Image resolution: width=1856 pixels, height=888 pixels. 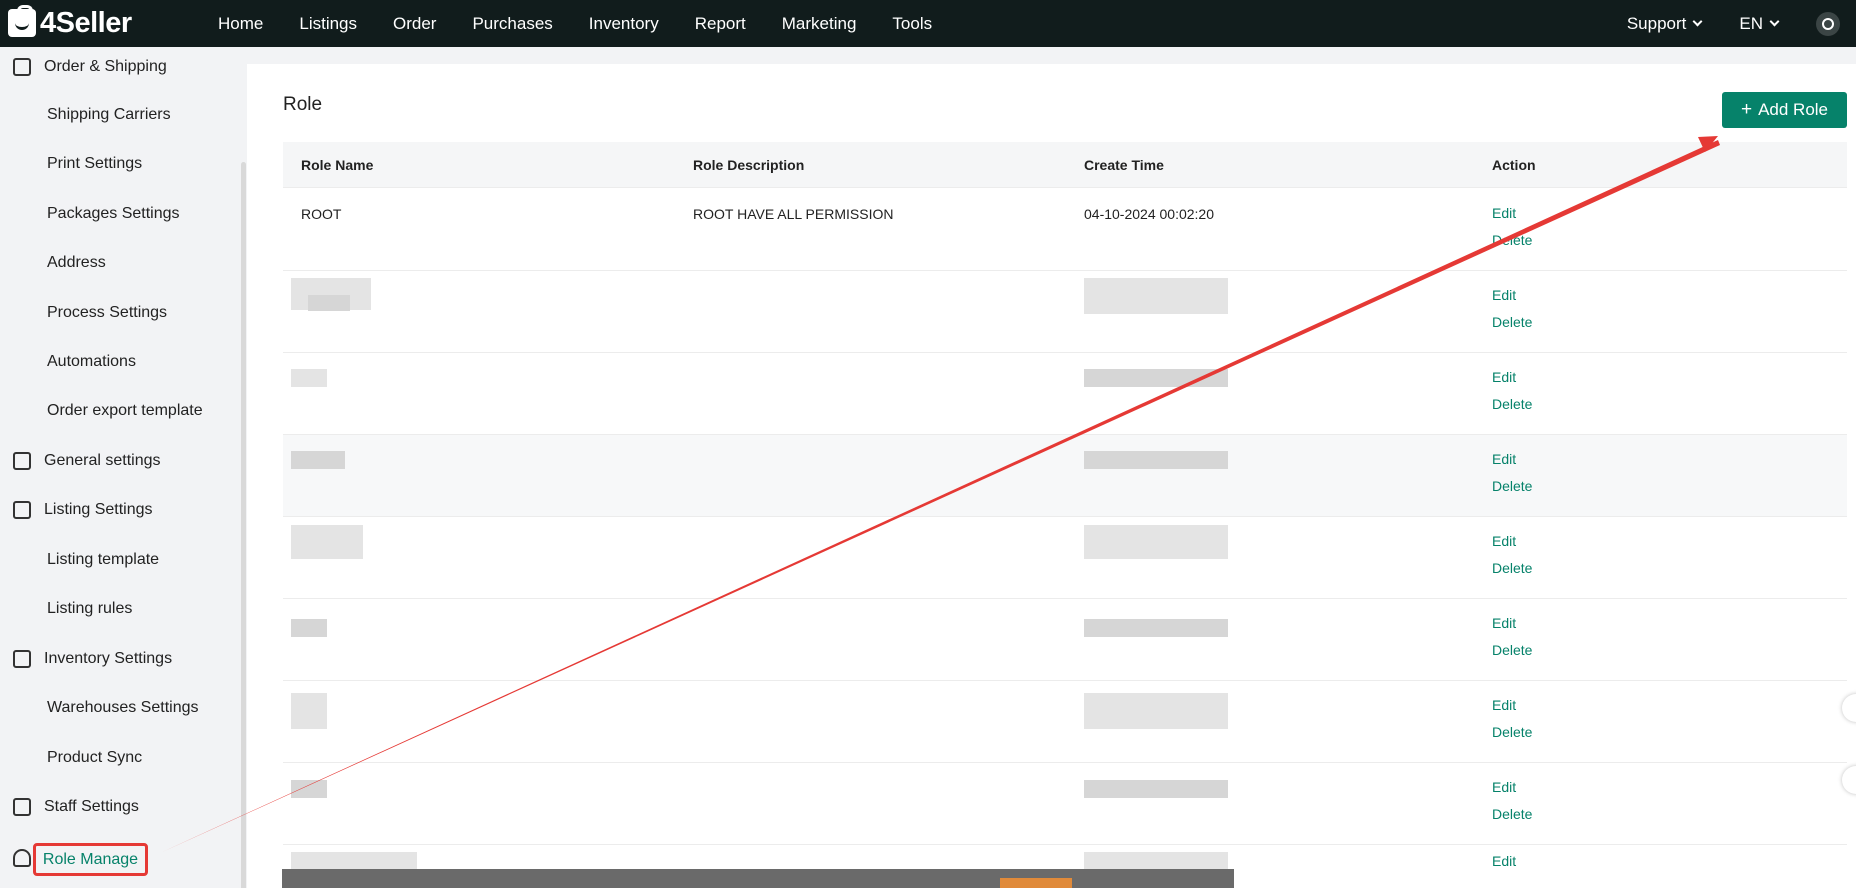 What do you see at coordinates (624, 24) in the screenshot?
I see `nav-inventory: Inventory` at bounding box center [624, 24].